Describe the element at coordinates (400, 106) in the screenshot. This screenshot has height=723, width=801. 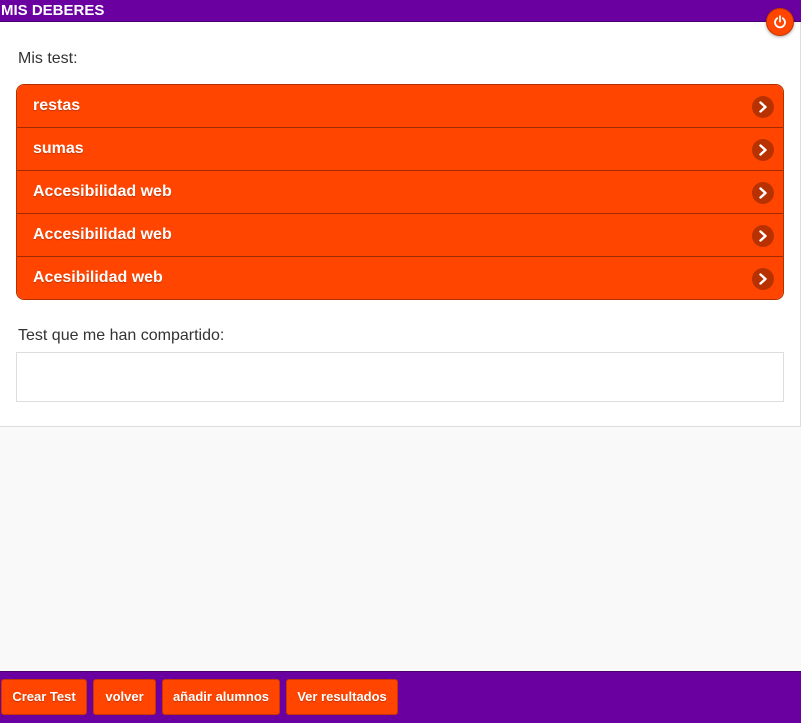
I see `test-item-restas: restas` at that location.